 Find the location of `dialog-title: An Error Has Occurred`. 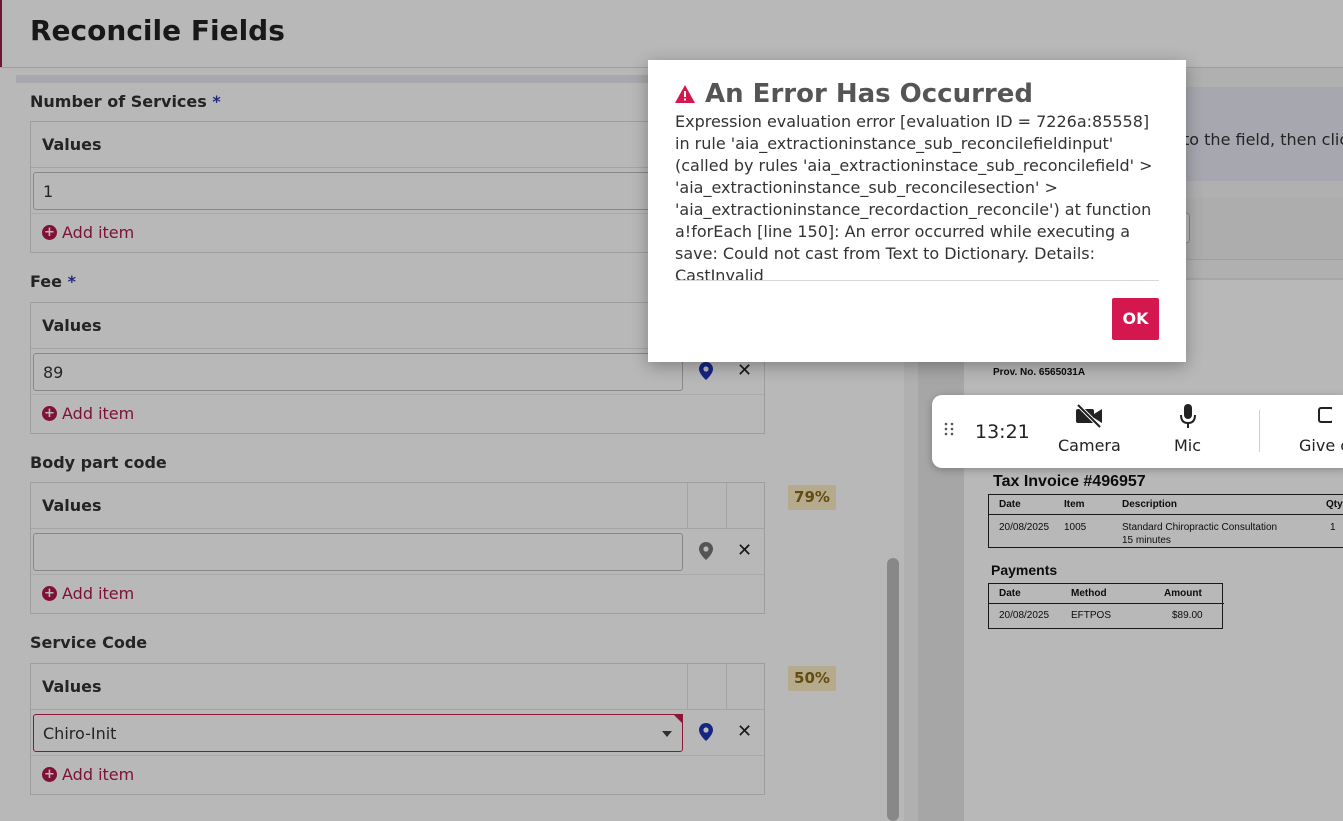

dialog-title: An Error Has Occurred is located at coordinates (854, 94).